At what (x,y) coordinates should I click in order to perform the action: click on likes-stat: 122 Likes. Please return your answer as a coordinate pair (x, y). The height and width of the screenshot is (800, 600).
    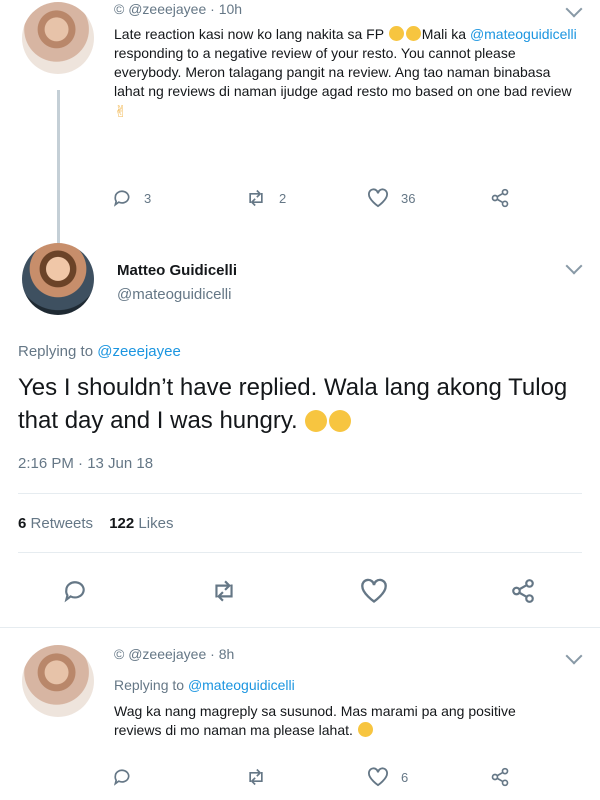
    Looking at the image, I should click on (141, 523).